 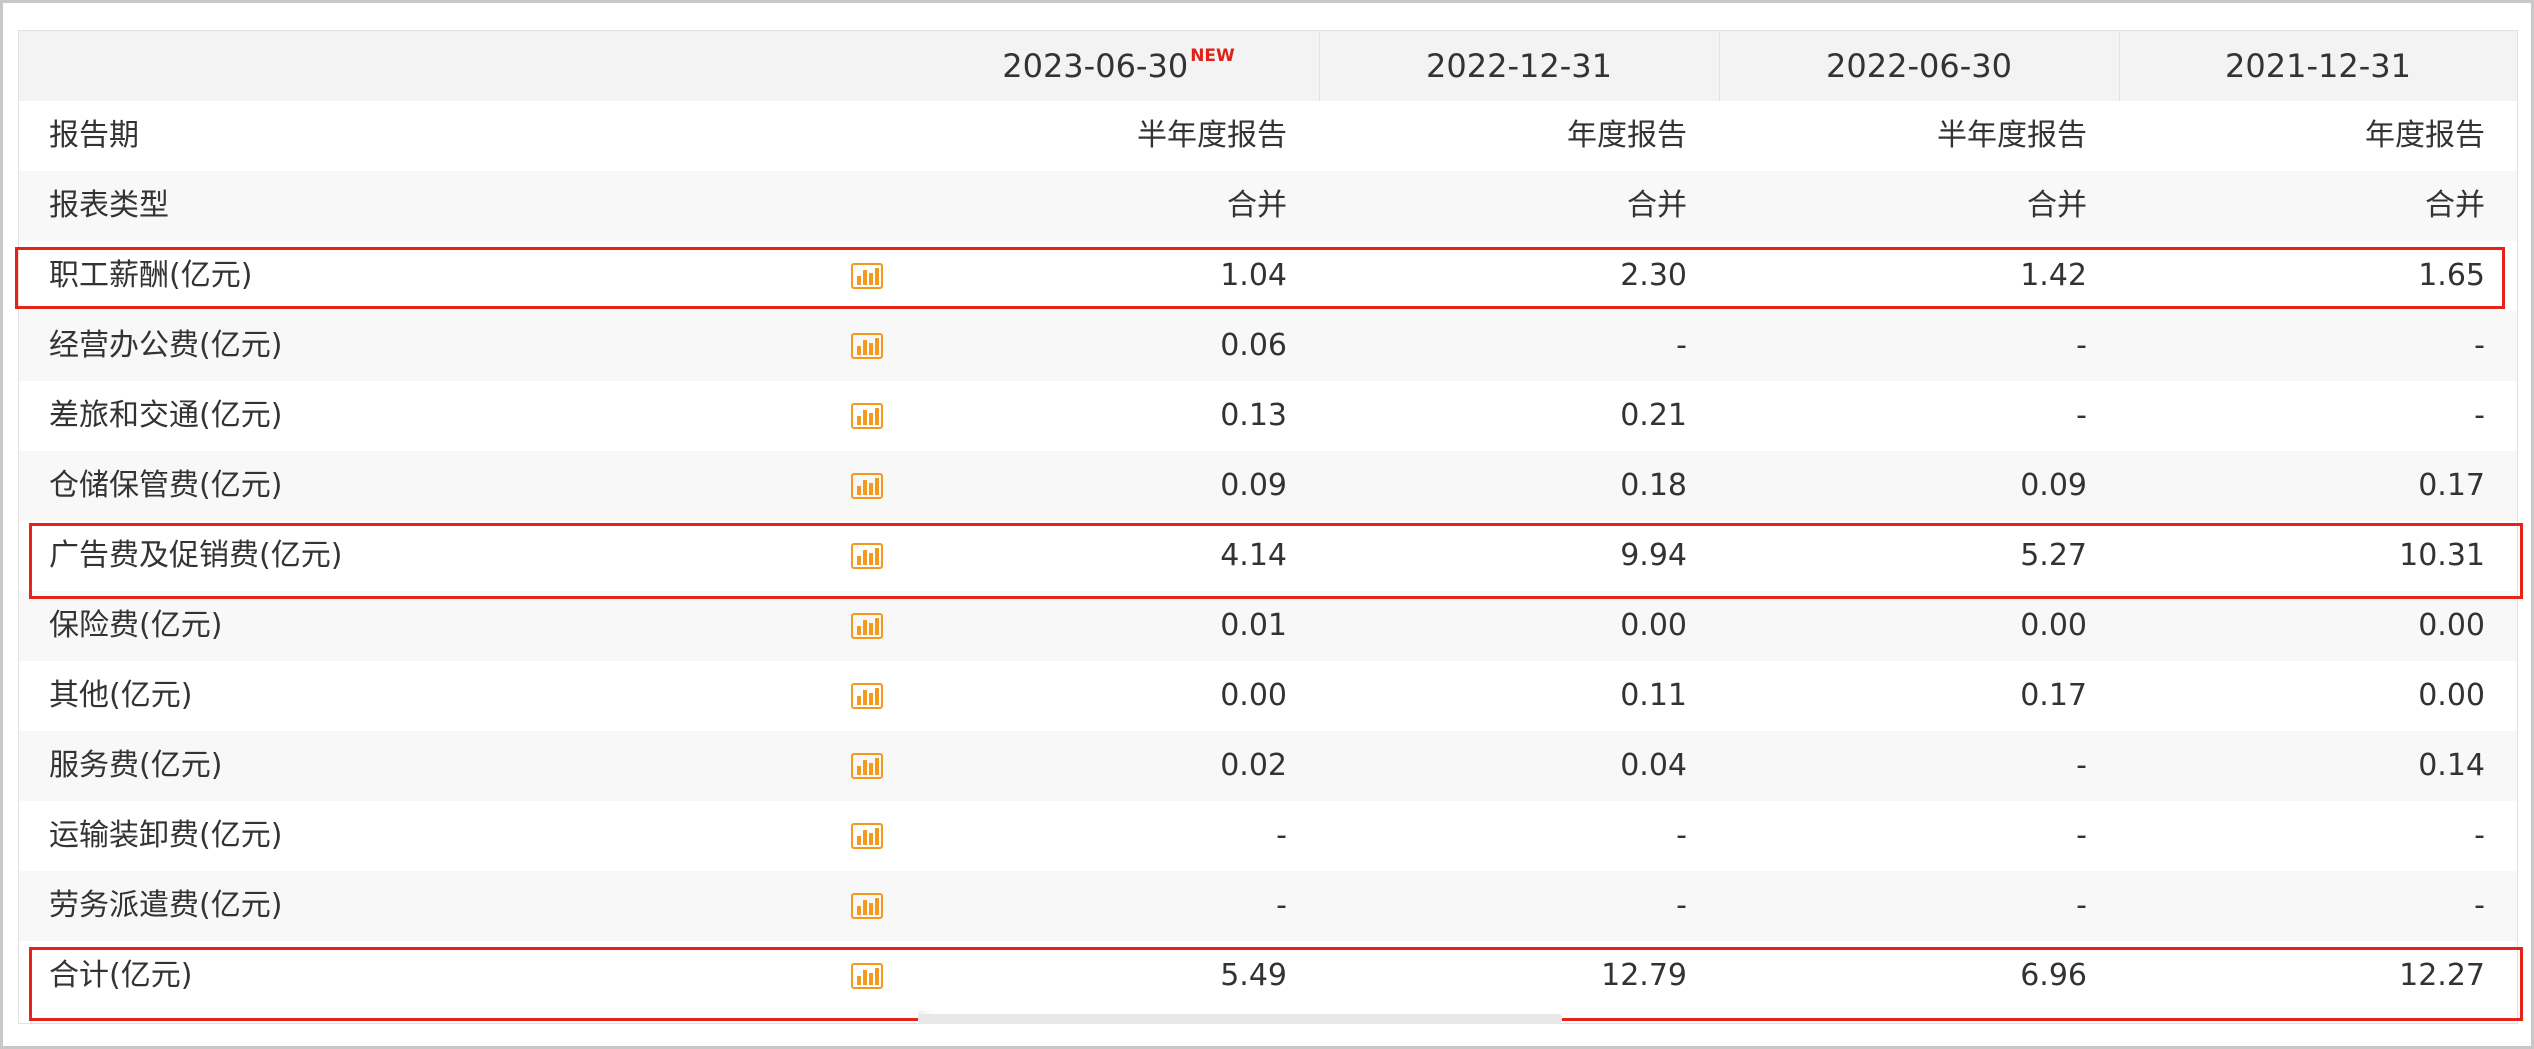 I want to click on column-date: 2021-12-31, so click(x=2318, y=66).